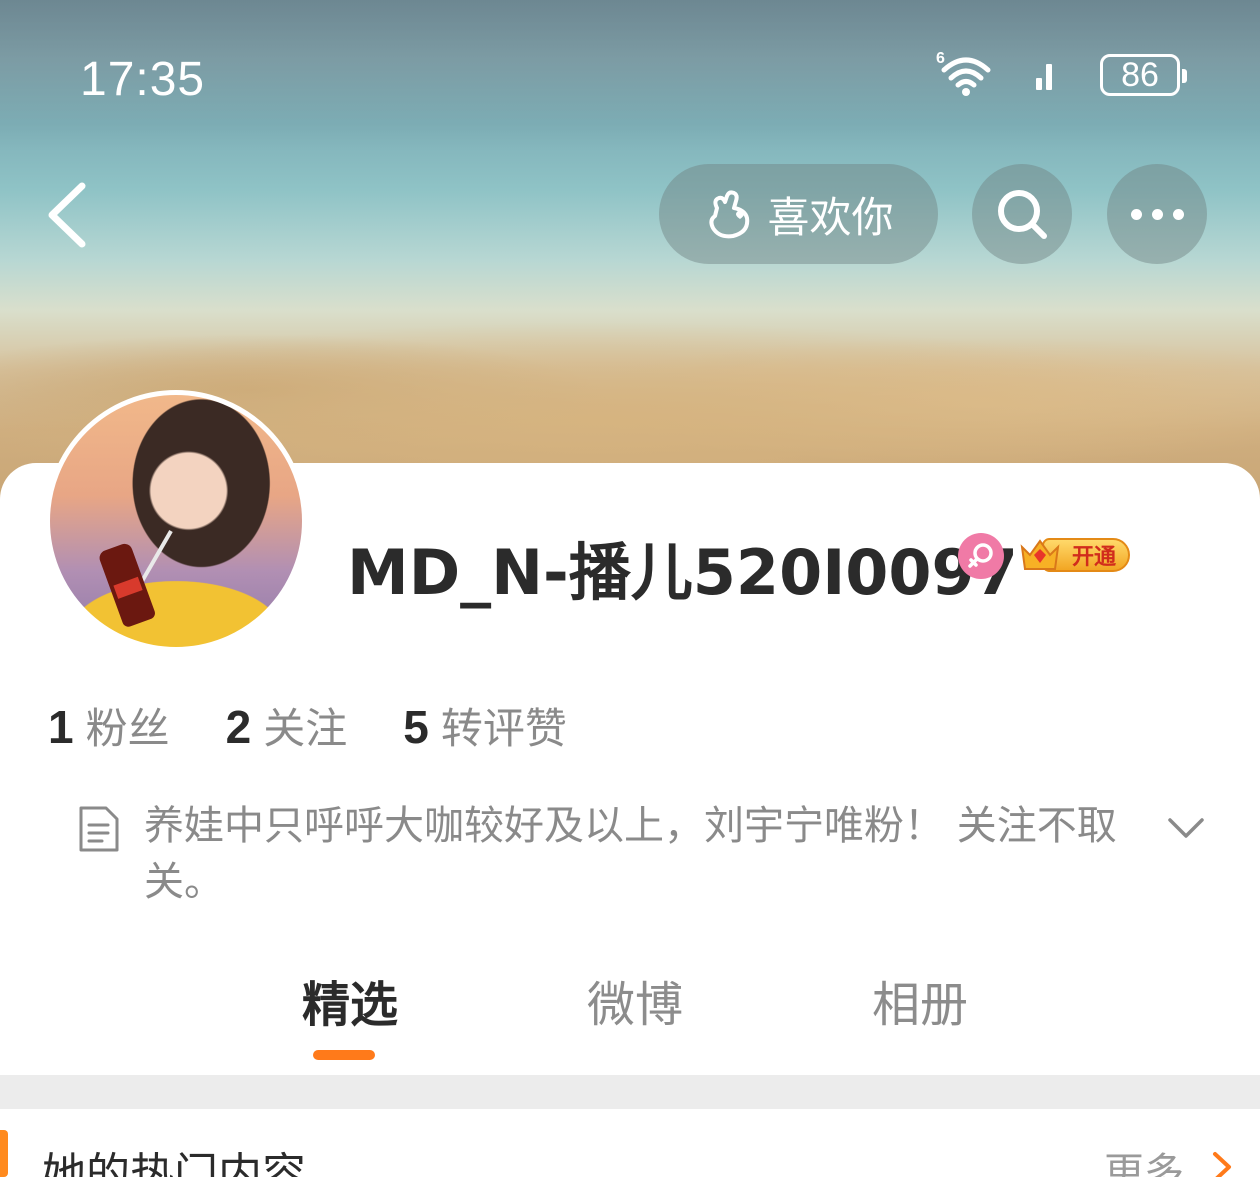  What do you see at coordinates (174, 1163) in the screenshot?
I see `section-title: 她的热门内容` at bounding box center [174, 1163].